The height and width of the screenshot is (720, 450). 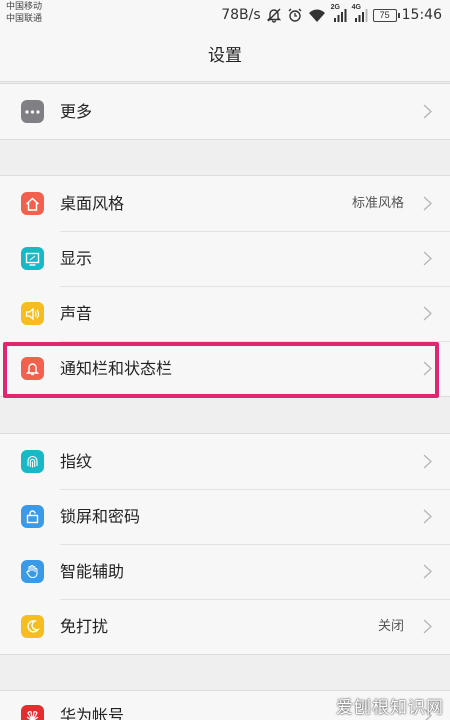 What do you see at coordinates (100, 516) in the screenshot?
I see `settings-item-label: 锁屏和密码` at bounding box center [100, 516].